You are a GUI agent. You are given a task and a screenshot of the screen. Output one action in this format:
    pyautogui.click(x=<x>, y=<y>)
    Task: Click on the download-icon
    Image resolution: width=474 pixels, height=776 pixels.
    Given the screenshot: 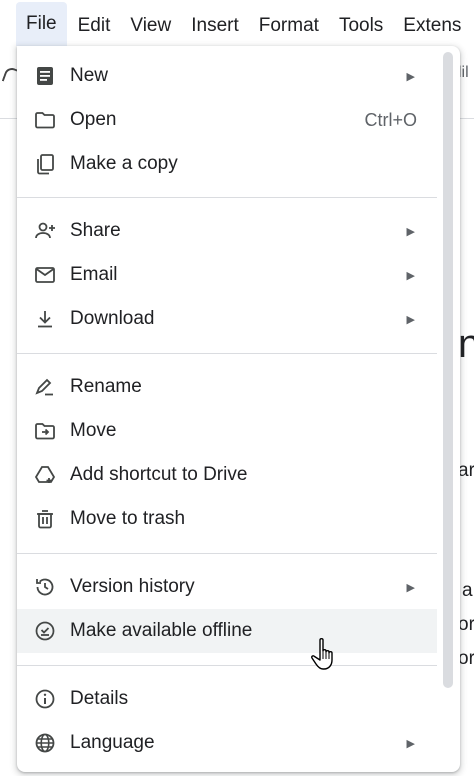 What is the action you would take?
    pyautogui.click(x=45, y=319)
    